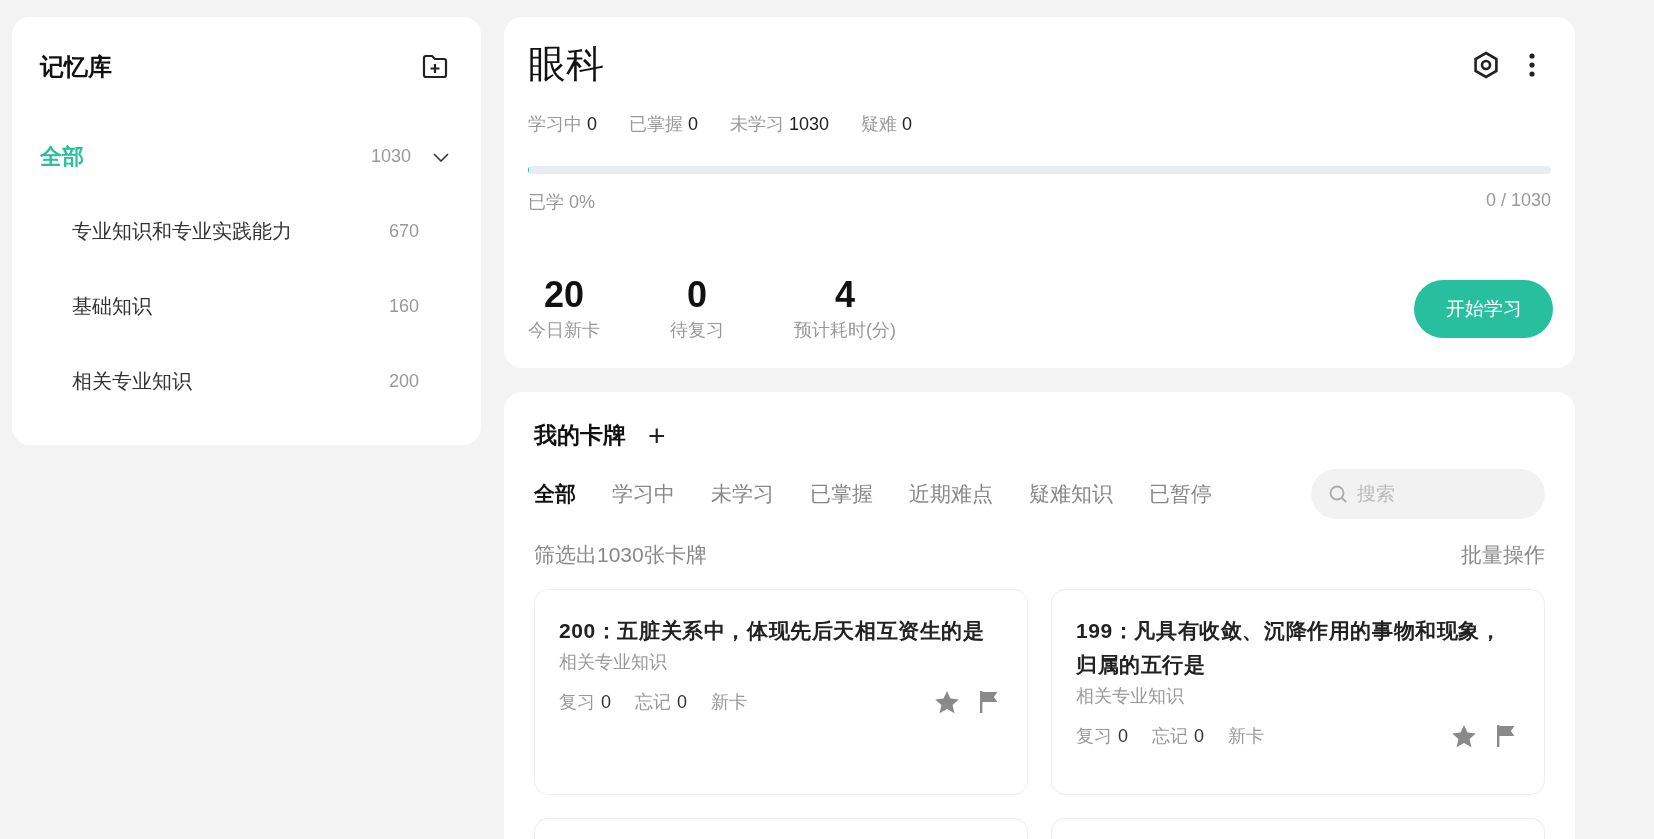  What do you see at coordinates (1298, 692) in the screenshot?
I see `flashcard: 199：凡具有收敛、沉降作用的事物和现象，归属的五行是 相关专业知识 复习 0 忘记 0 新卡` at bounding box center [1298, 692].